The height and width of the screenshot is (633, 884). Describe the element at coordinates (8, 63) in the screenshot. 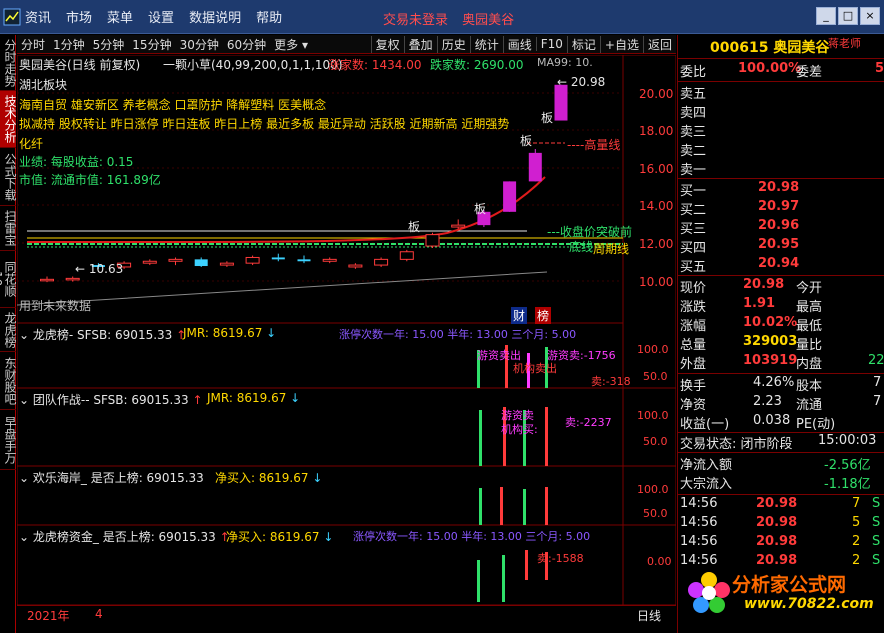

I see `tab-intraday: 分时走势` at that location.